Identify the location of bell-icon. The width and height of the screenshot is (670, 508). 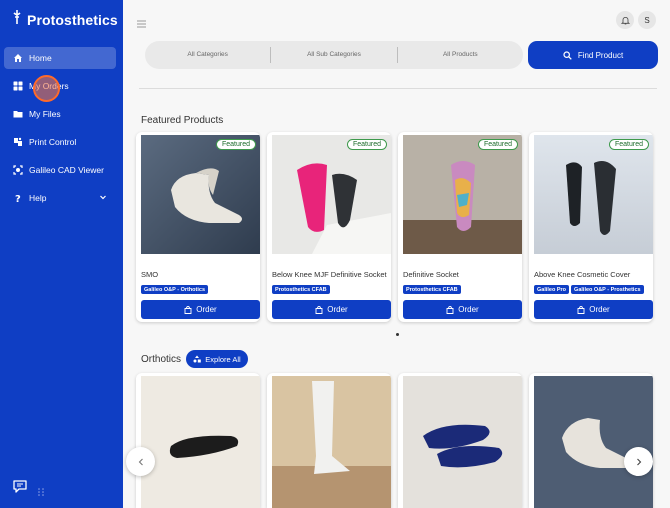
(625, 20).